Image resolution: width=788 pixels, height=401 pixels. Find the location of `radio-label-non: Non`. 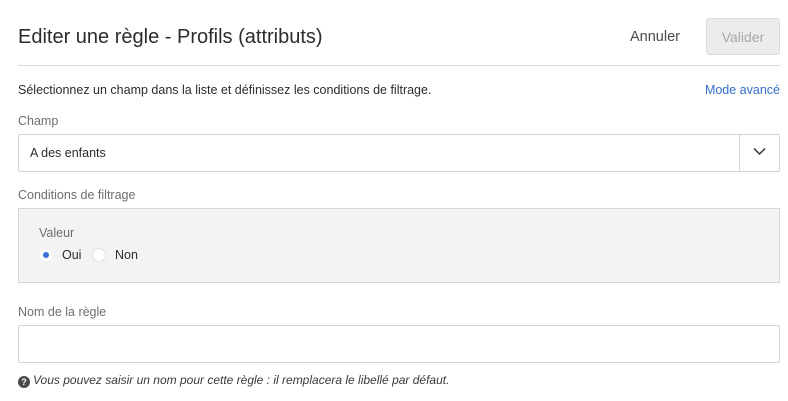

radio-label-non: Non is located at coordinates (126, 255).